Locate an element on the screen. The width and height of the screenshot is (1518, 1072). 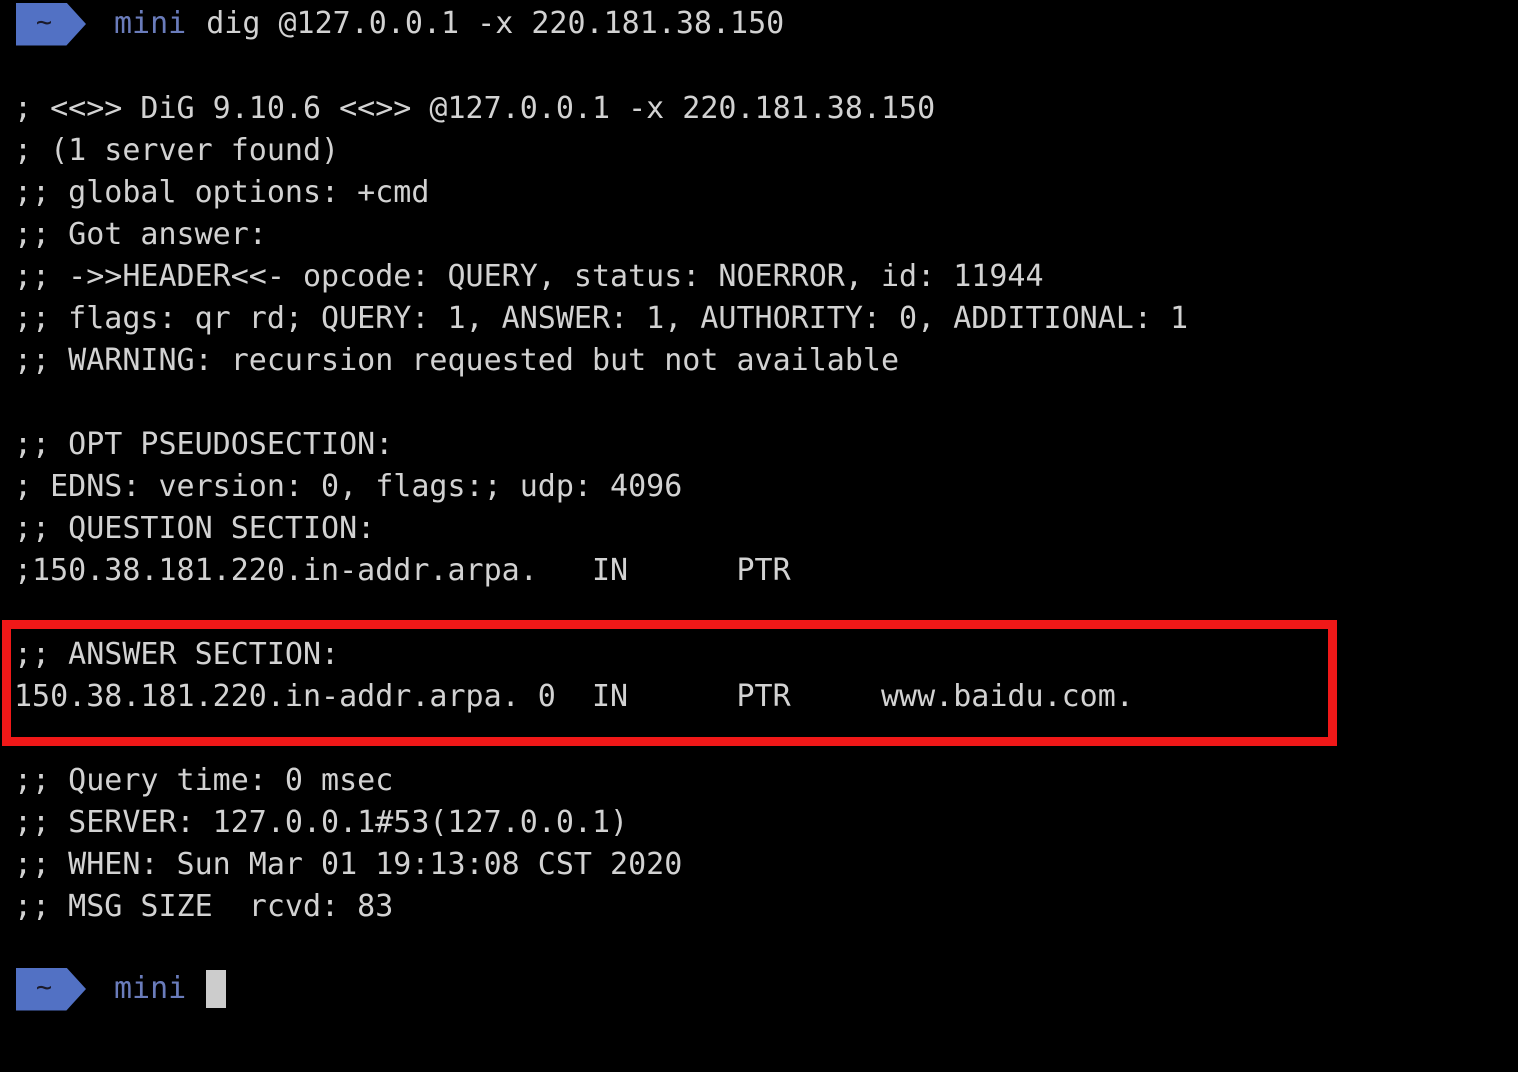
output-line-question-record: ;150.38.181.220.in-addr.arpa. IN PTR is located at coordinates (402, 570).